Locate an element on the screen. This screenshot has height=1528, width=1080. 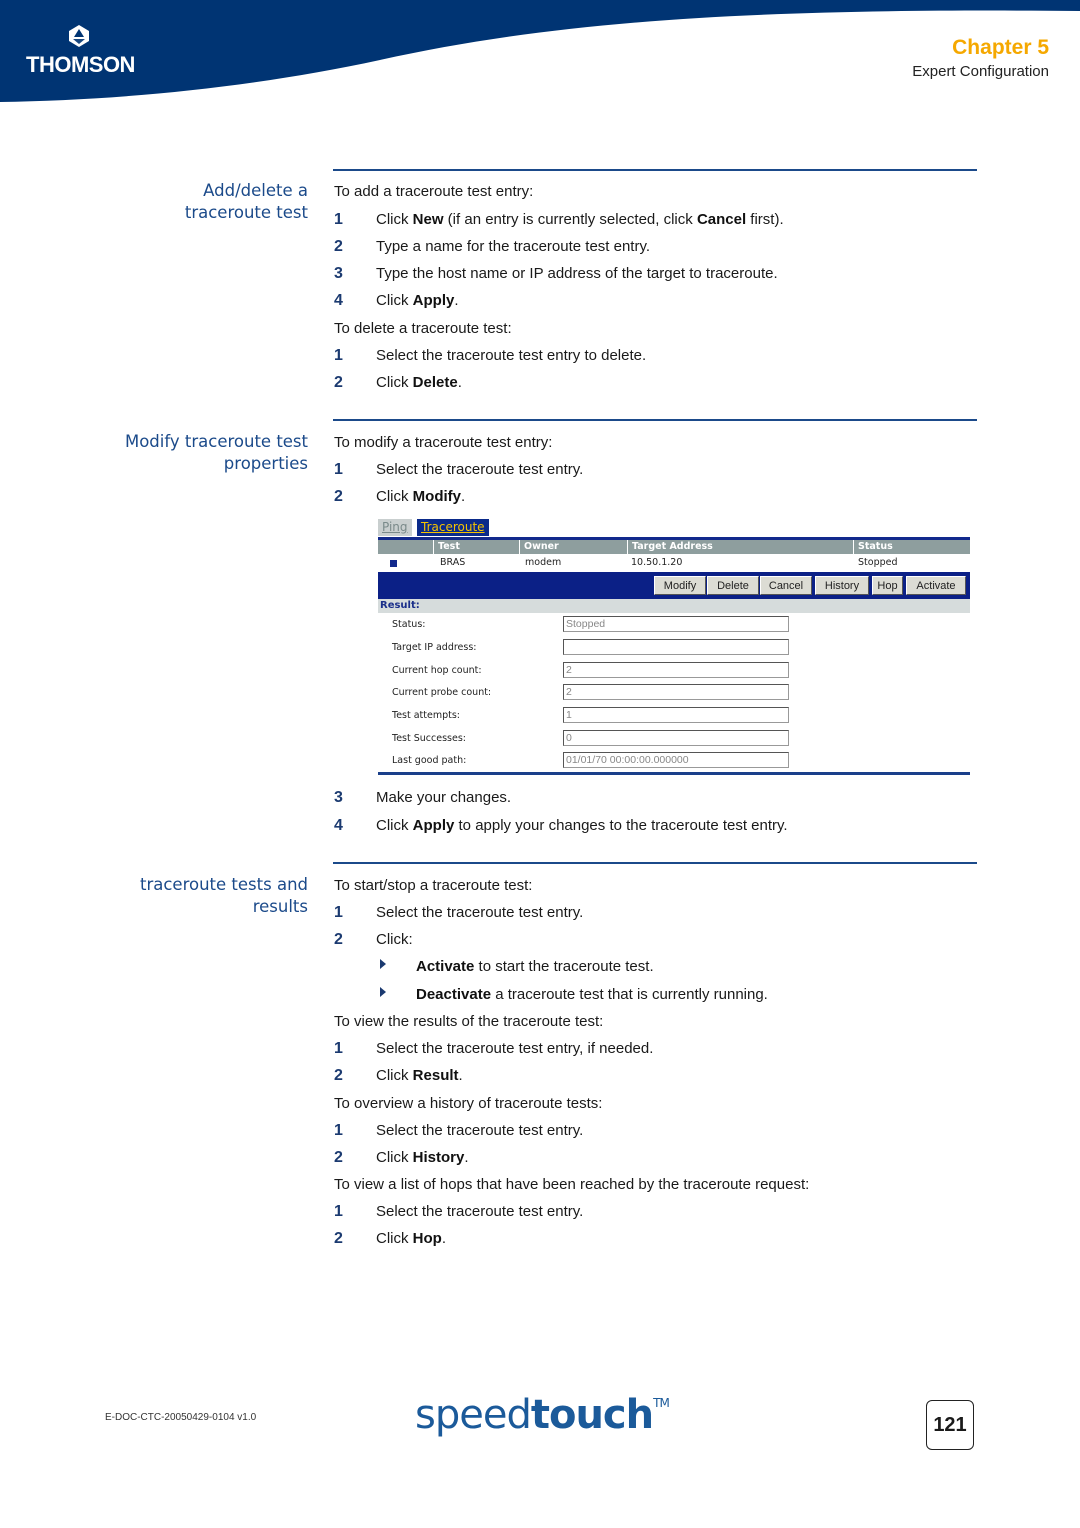
bullet-text: Activate to start the traceroute test. is located at coordinates (535, 966).